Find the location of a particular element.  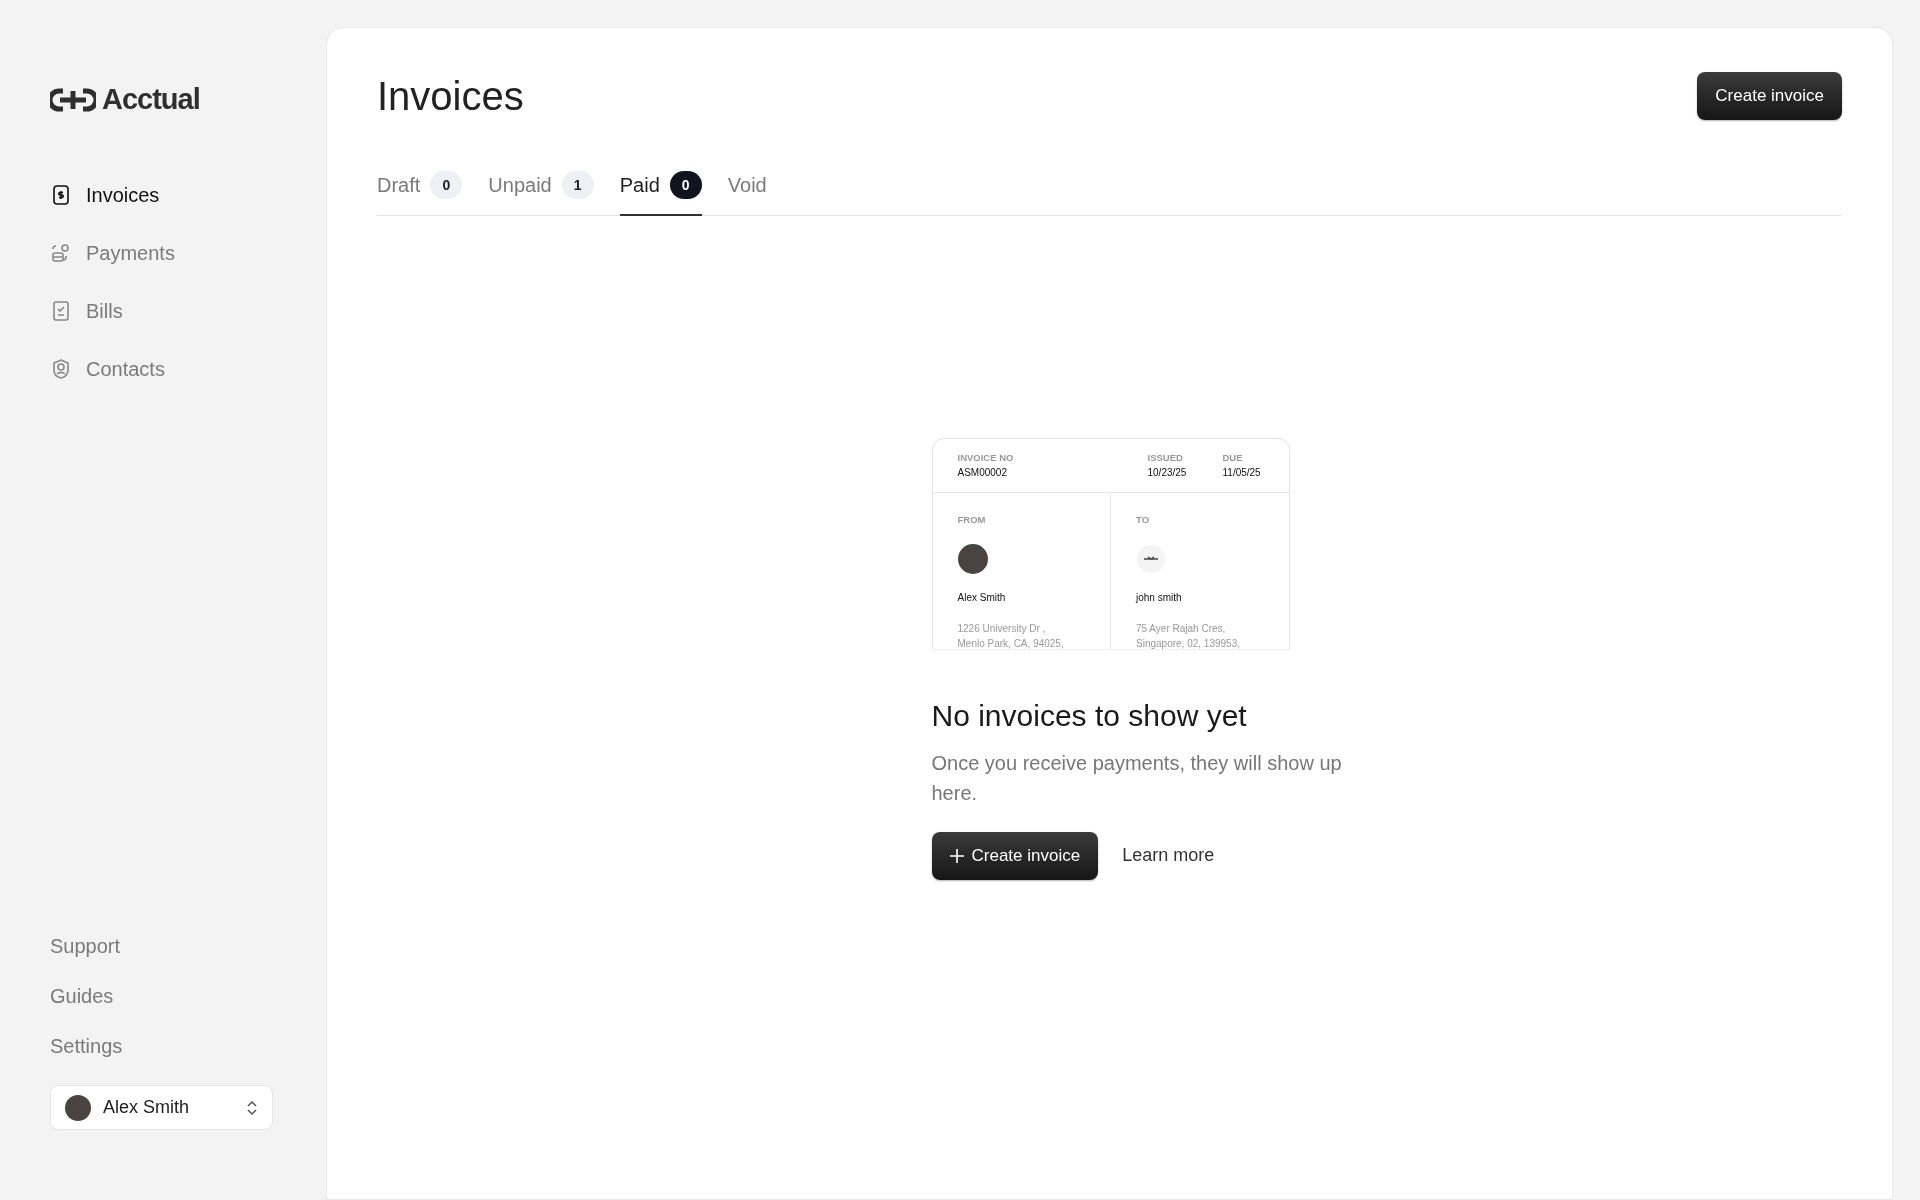

invoice-icon is located at coordinates (61, 194).